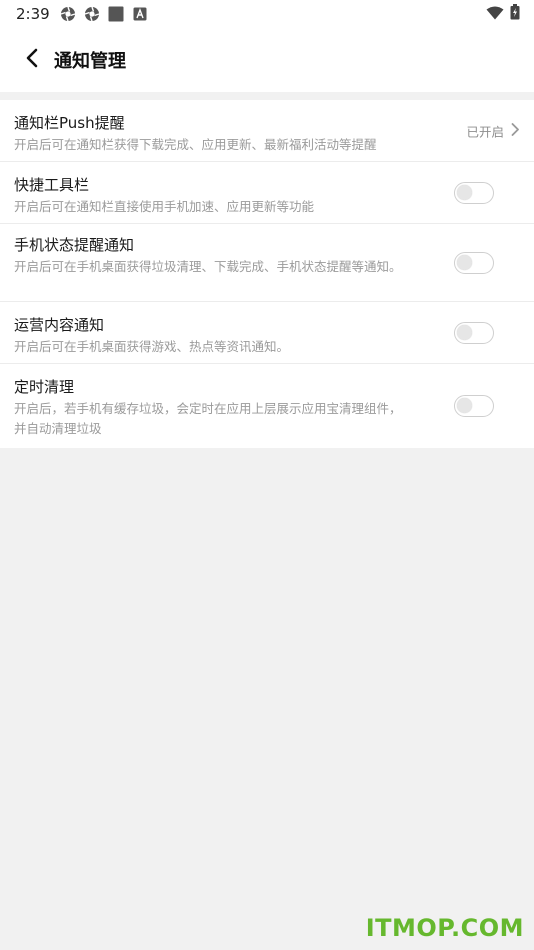 This screenshot has height=950, width=534. What do you see at coordinates (474, 406) in the screenshot?
I see `scheduled-cleanup-toggle` at bounding box center [474, 406].